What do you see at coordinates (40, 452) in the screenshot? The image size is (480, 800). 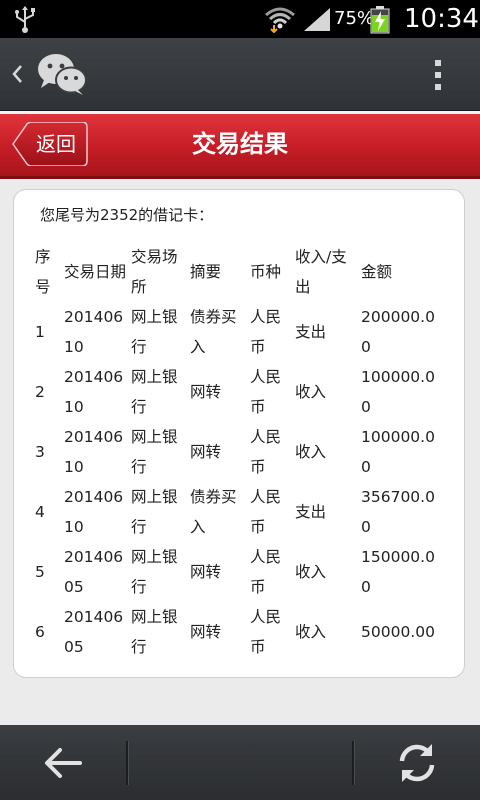 I see `cell-no: 3` at bounding box center [40, 452].